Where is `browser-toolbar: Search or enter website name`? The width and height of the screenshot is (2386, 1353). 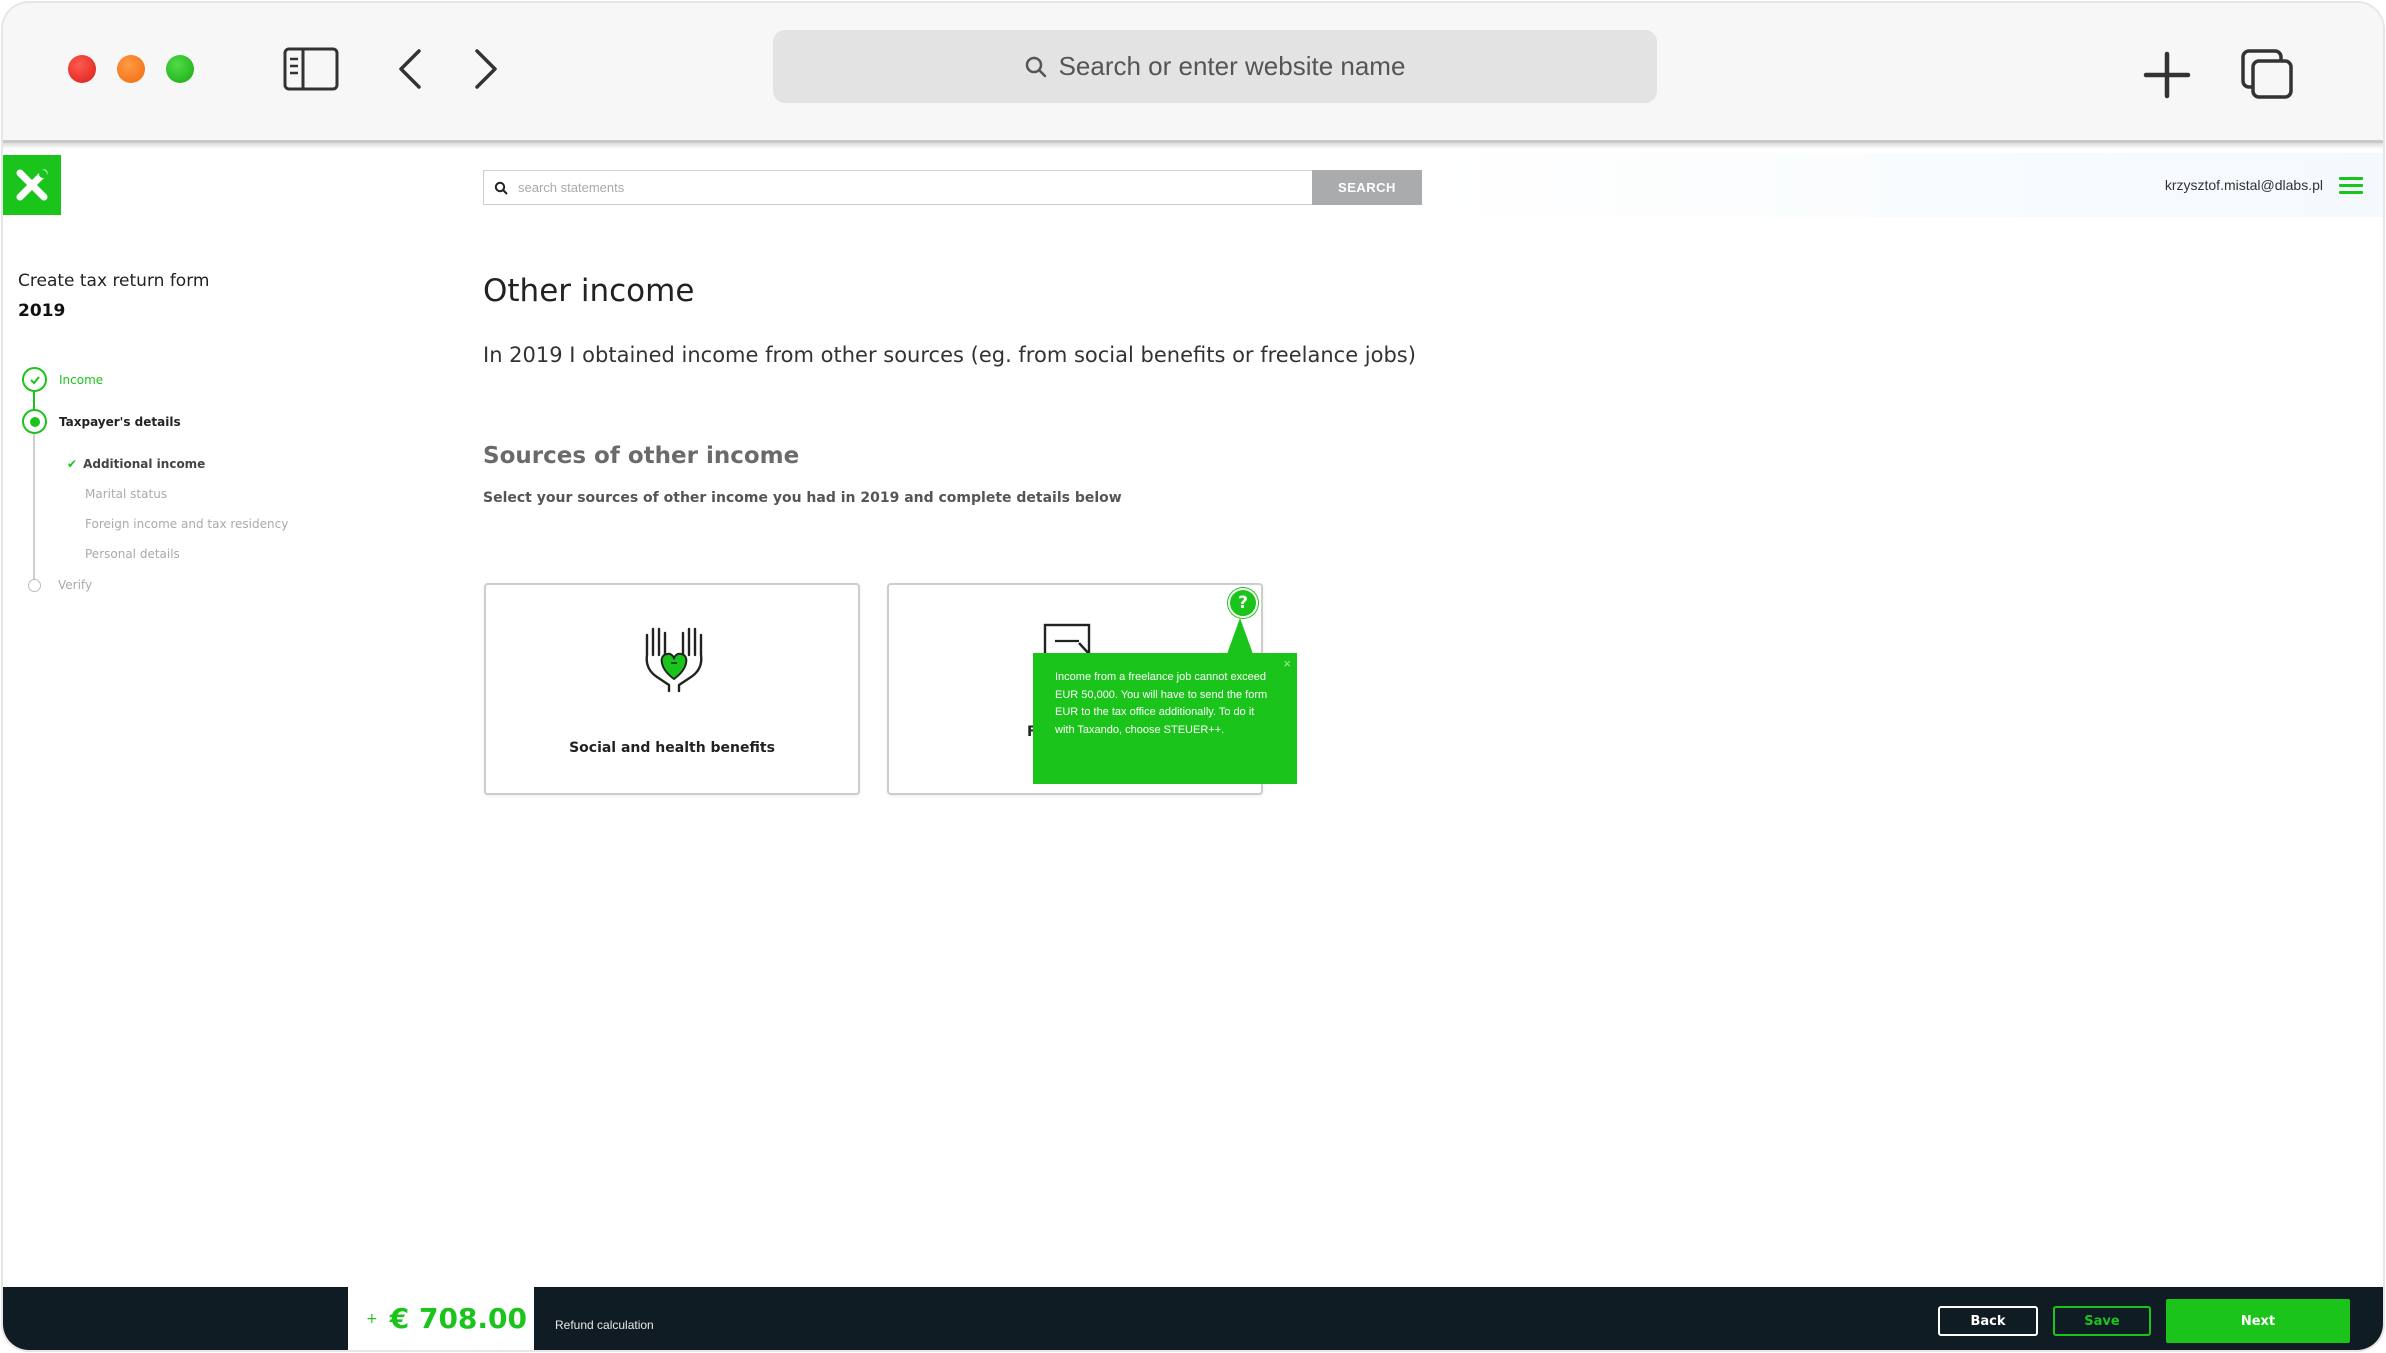 browser-toolbar: Search or enter website name is located at coordinates (1193, 76).